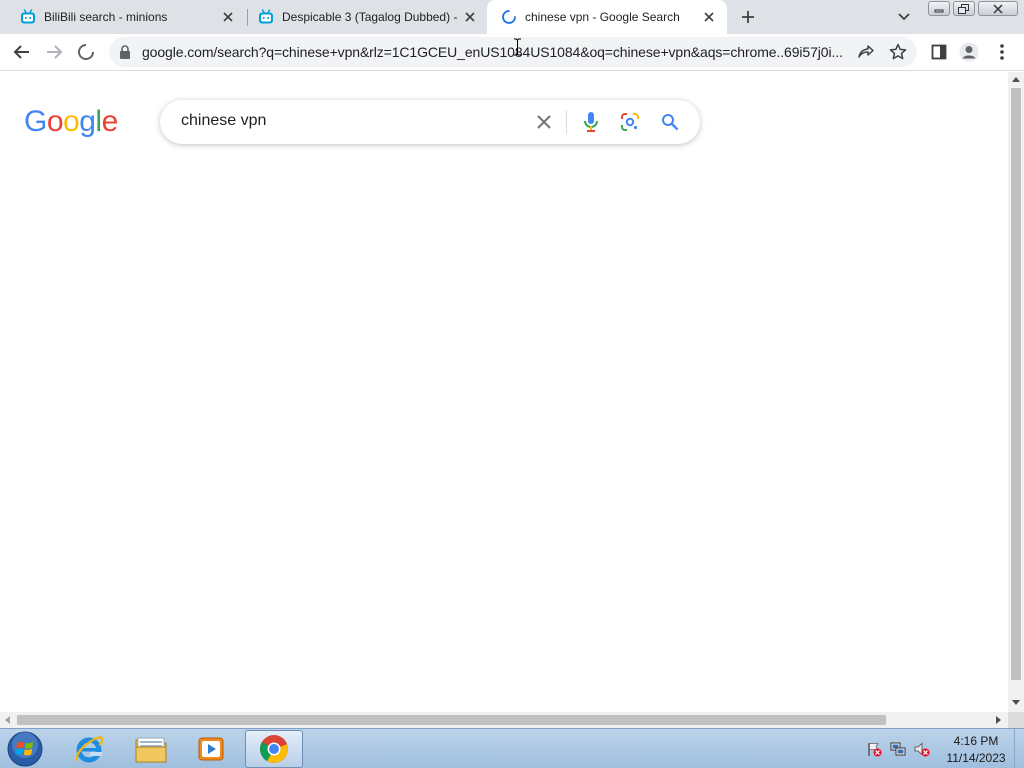  What do you see at coordinates (7, 720) in the screenshot?
I see `scroll-left-arrow` at bounding box center [7, 720].